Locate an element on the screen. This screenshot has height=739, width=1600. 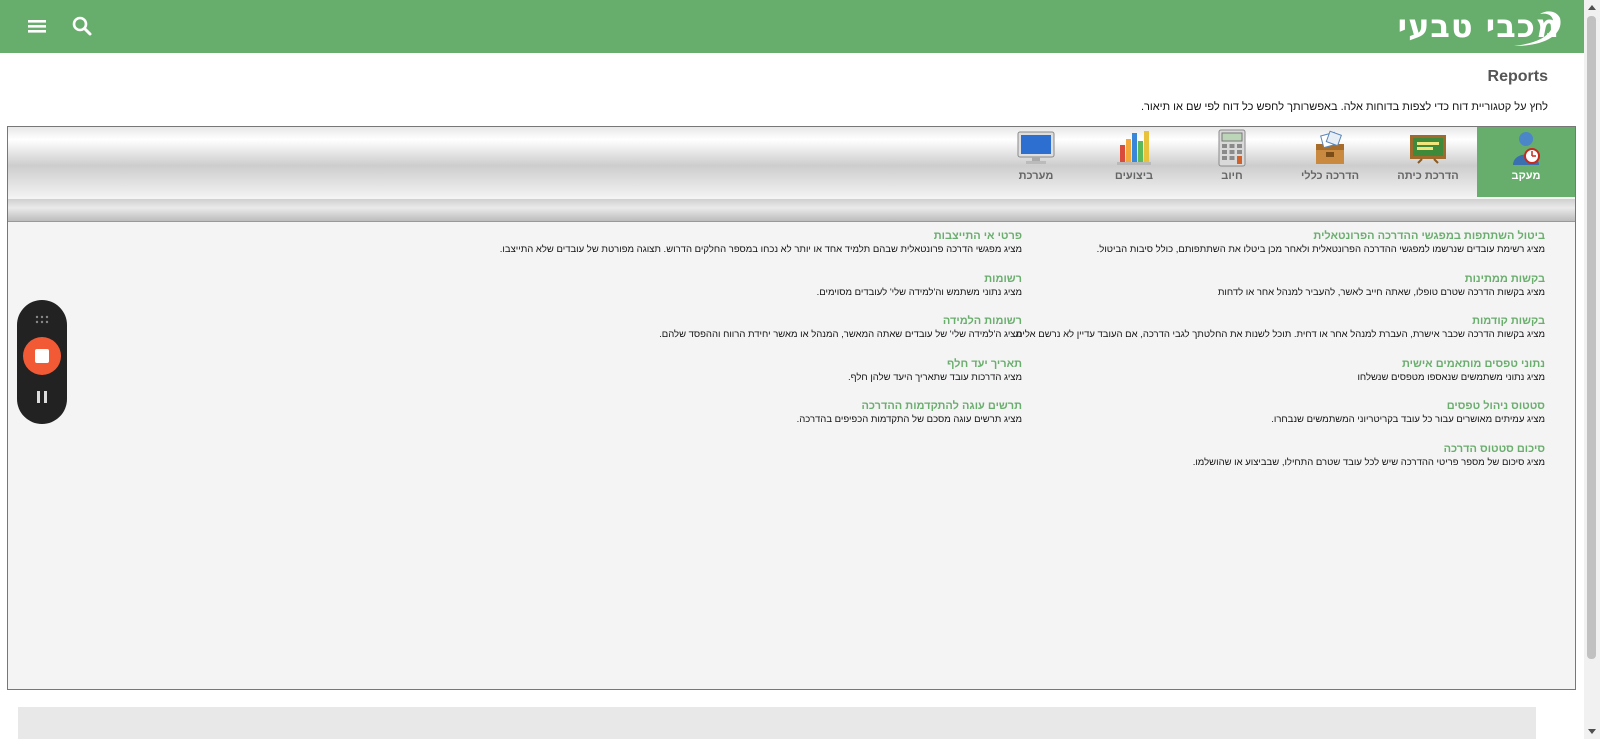
page-scrollbar is located at coordinates (1592, 369).